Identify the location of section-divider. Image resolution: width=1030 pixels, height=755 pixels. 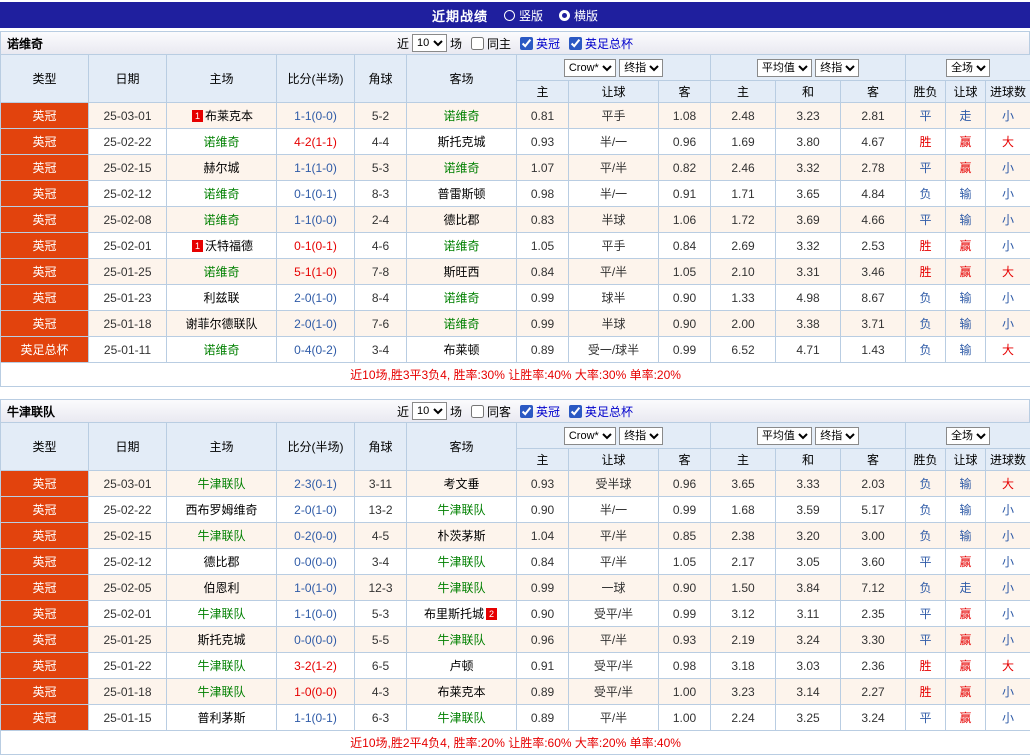
(515, 391).